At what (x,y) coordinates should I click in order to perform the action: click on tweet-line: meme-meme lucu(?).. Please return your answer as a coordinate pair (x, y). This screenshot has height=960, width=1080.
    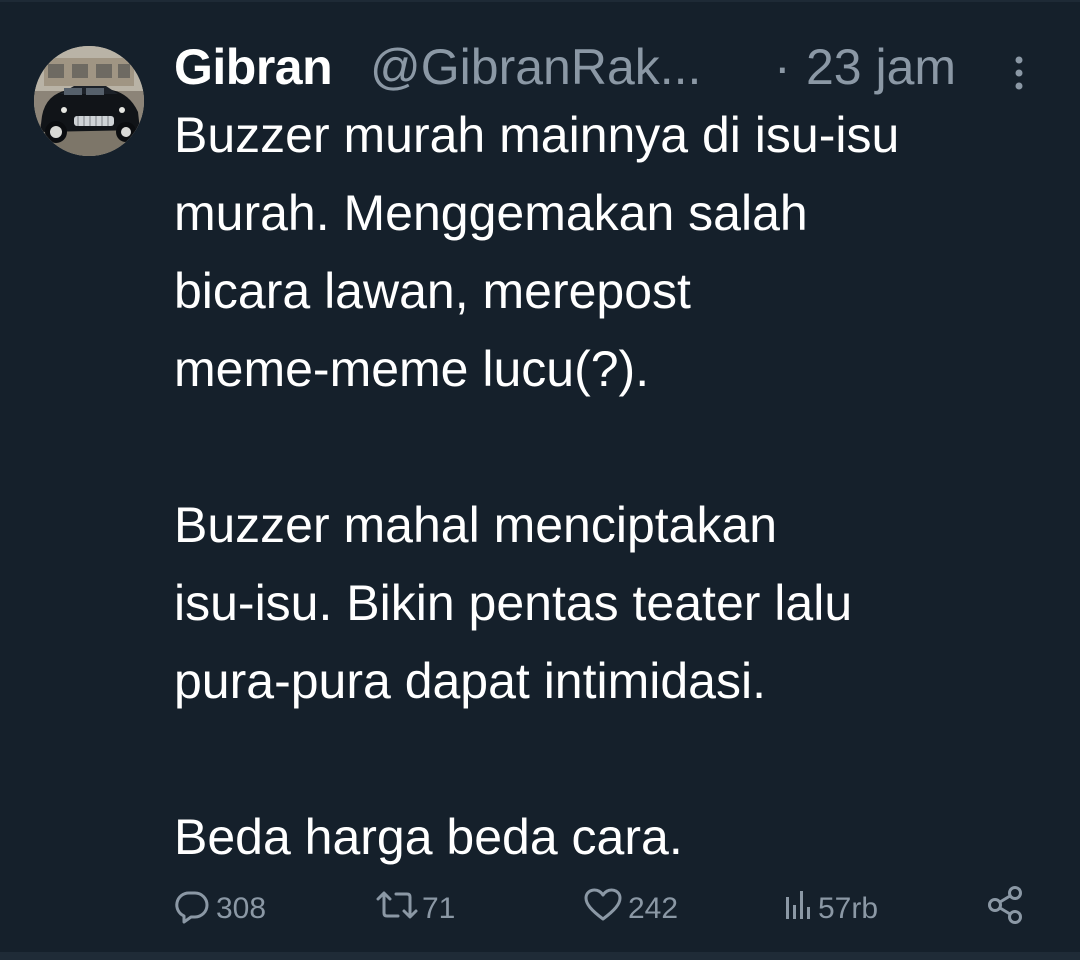
    Looking at the image, I should click on (412, 369).